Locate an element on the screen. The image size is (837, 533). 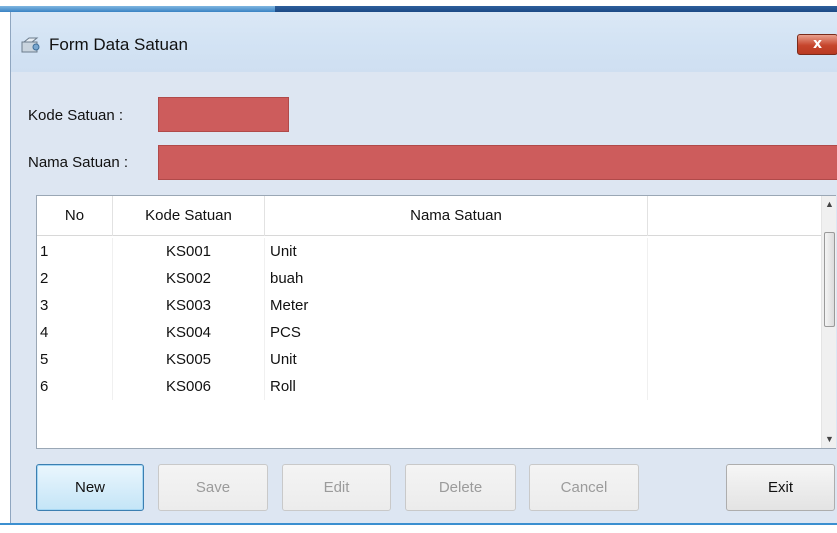
cell-nama: buah is located at coordinates (456, 278).